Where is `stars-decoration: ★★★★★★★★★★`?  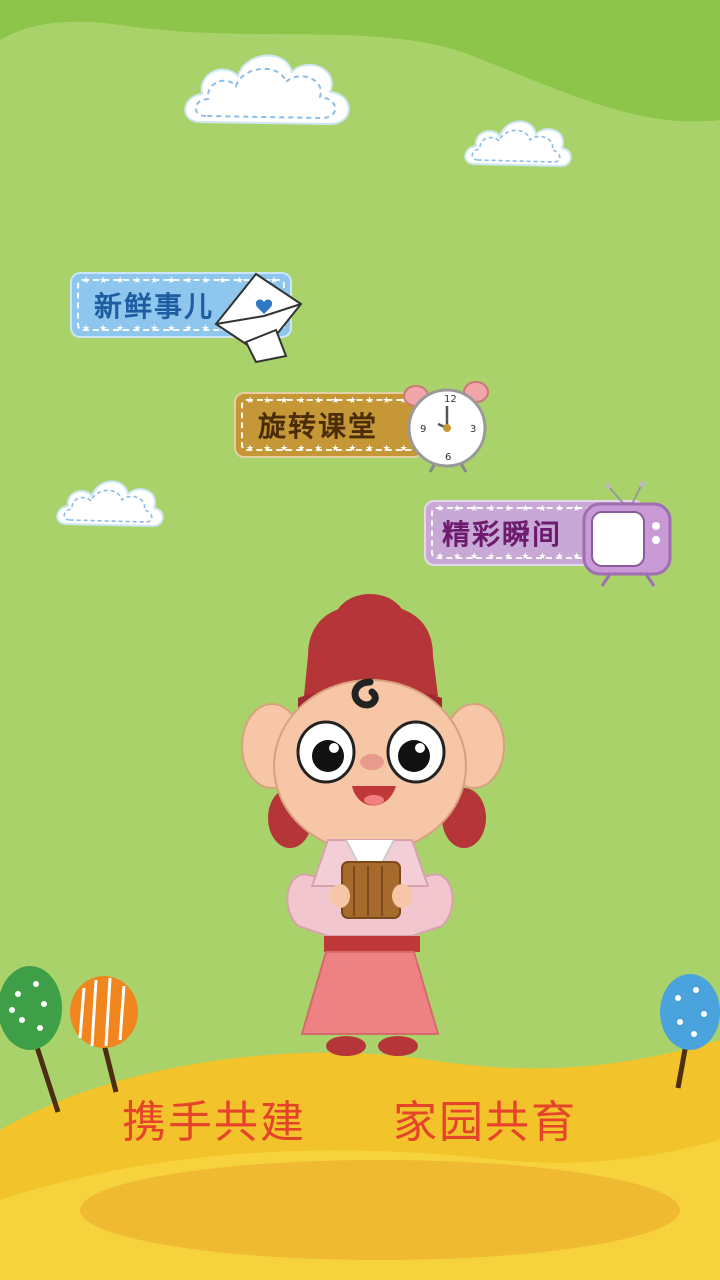
stars-decoration: ★★★★★★★★★★ is located at coordinates (329, 449).